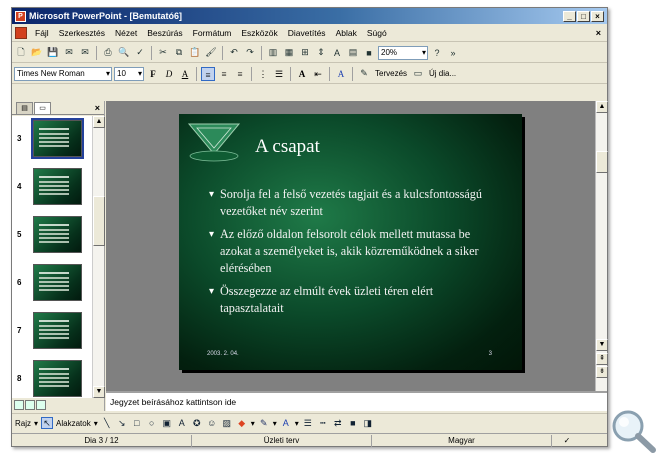 Image resolution: width=665 pixels, height=461 pixels. Describe the element at coordinates (602, 359) in the screenshot. I see `previous-slide-icon: ⇞` at that location.